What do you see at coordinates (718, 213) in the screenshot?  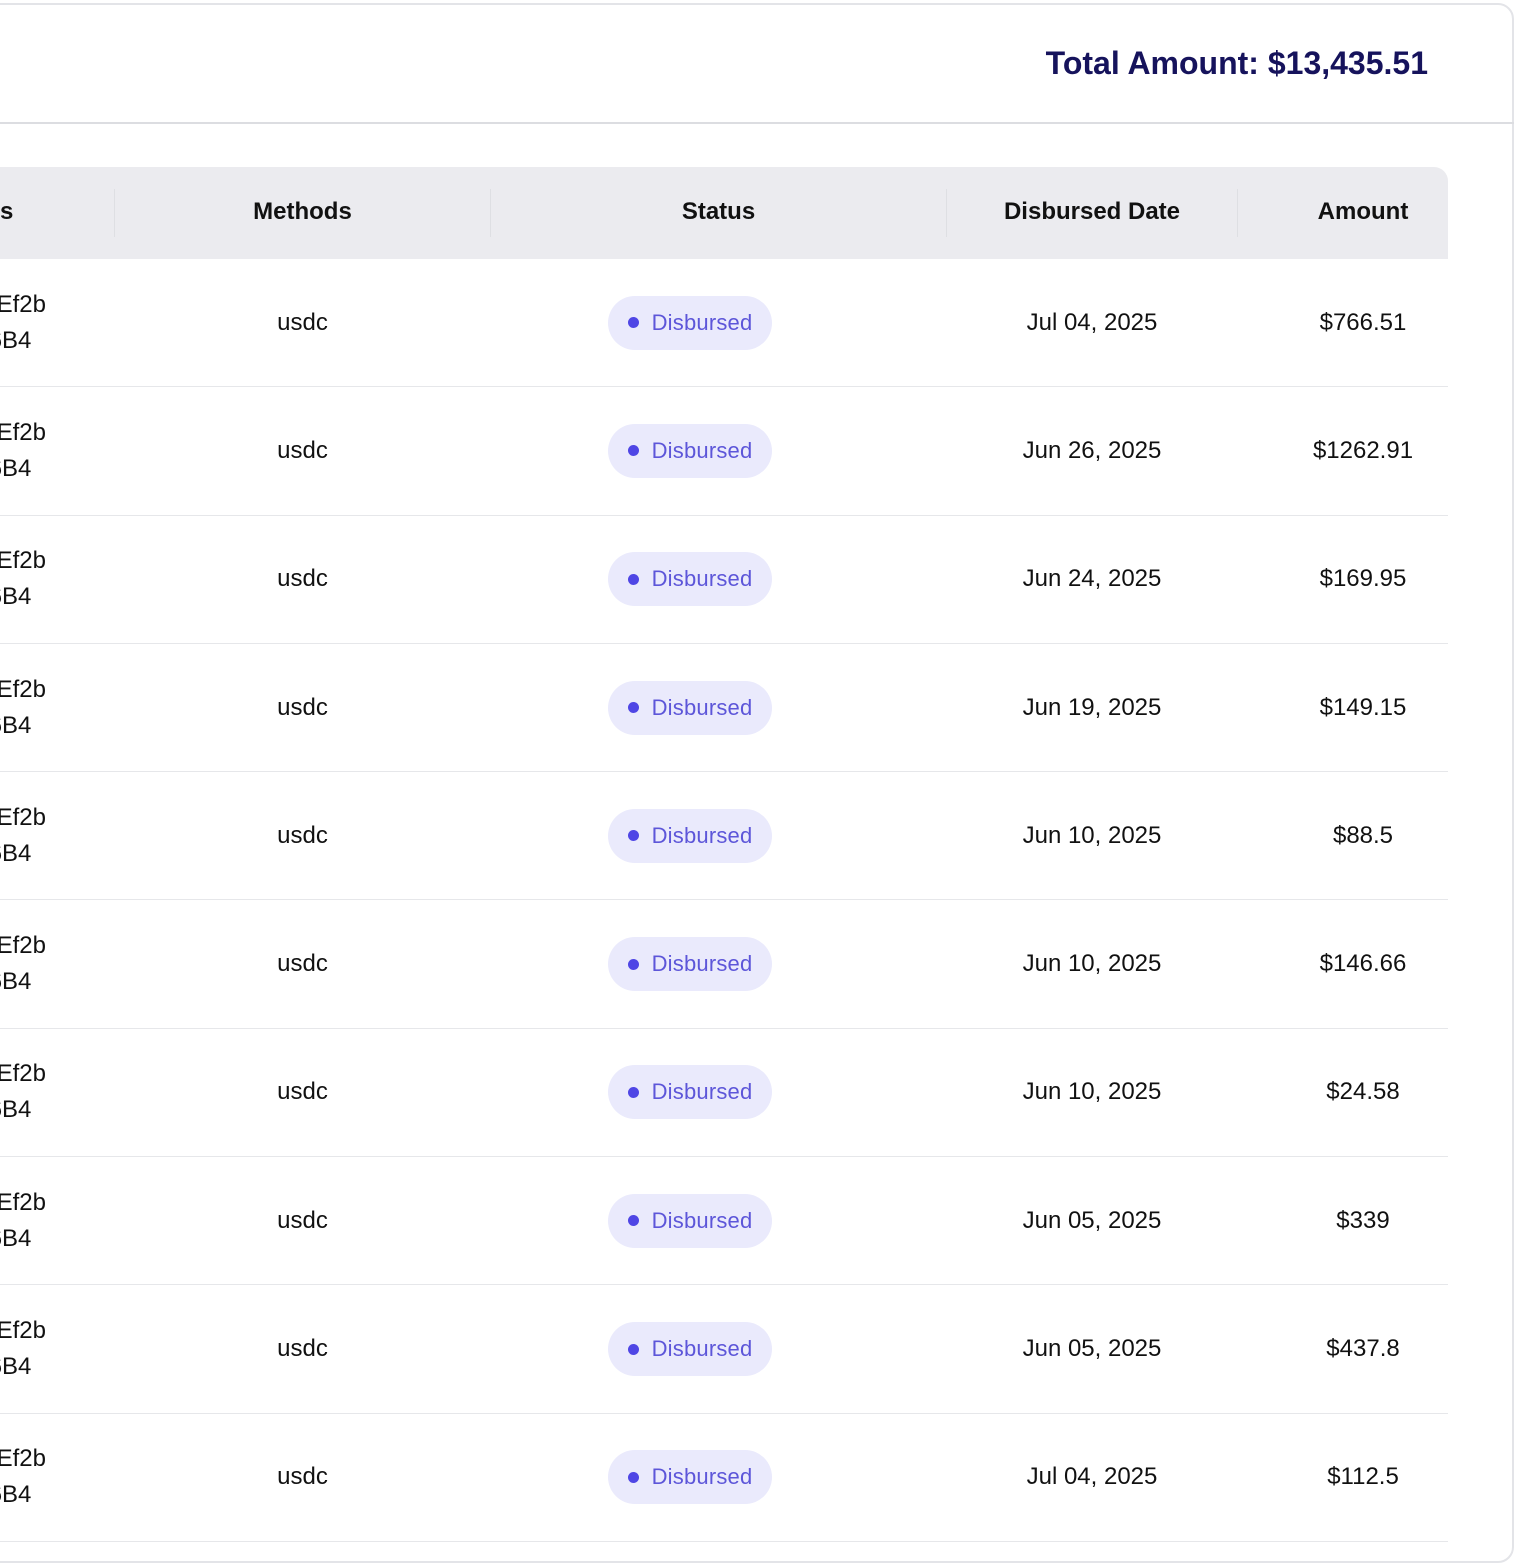 I see `column-header-status: Status` at bounding box center [718, 213].